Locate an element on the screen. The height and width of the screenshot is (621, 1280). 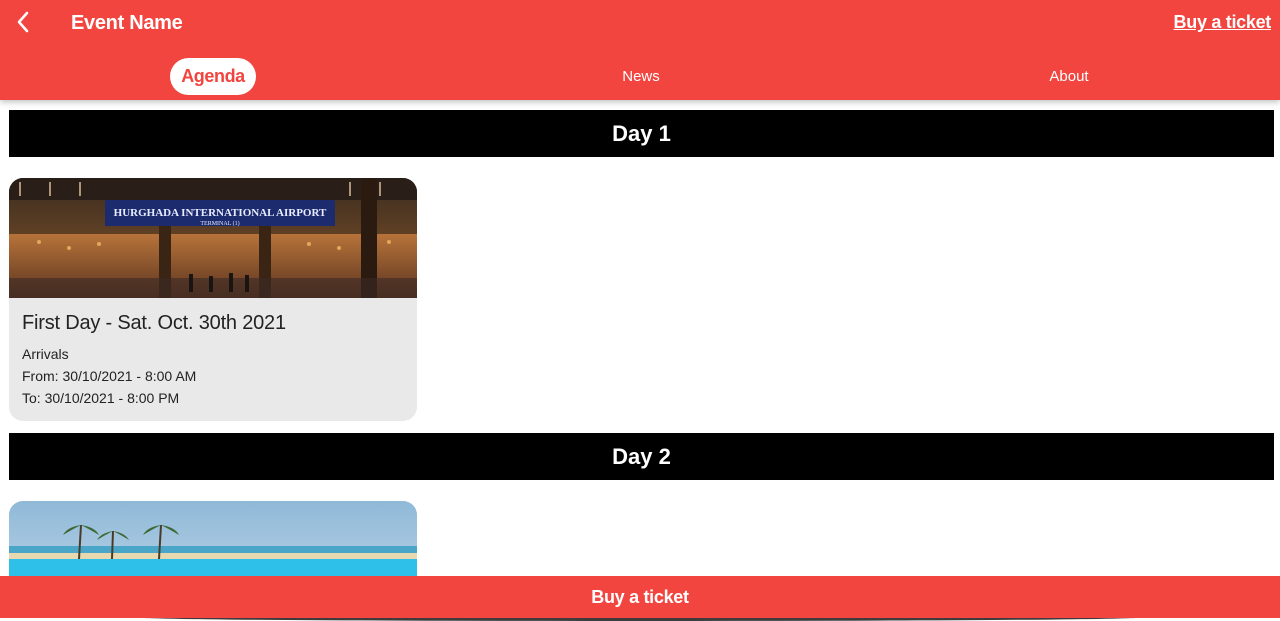
tab-agenda: Agenda is located at coordinates (213, 76).